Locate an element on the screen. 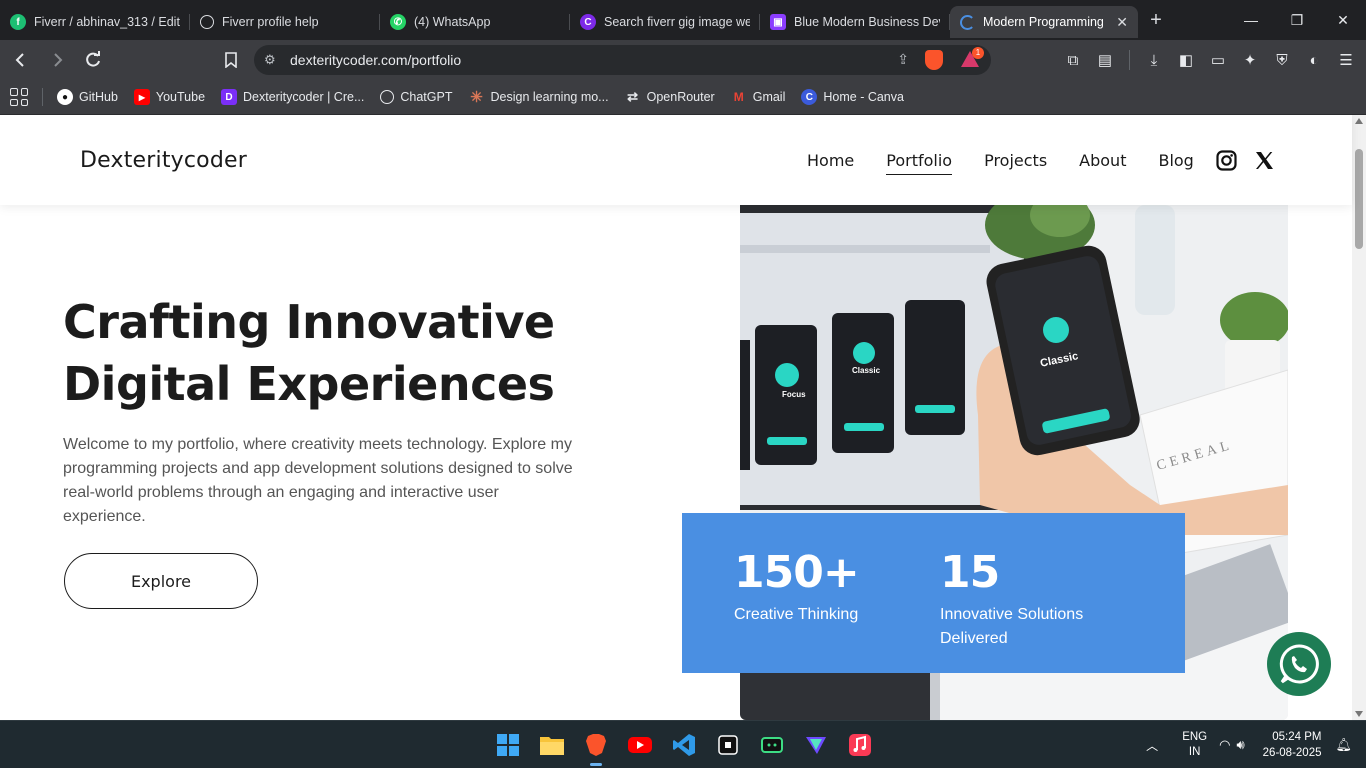  bookmark-label: Gmail is located at coordinates (769, 97).